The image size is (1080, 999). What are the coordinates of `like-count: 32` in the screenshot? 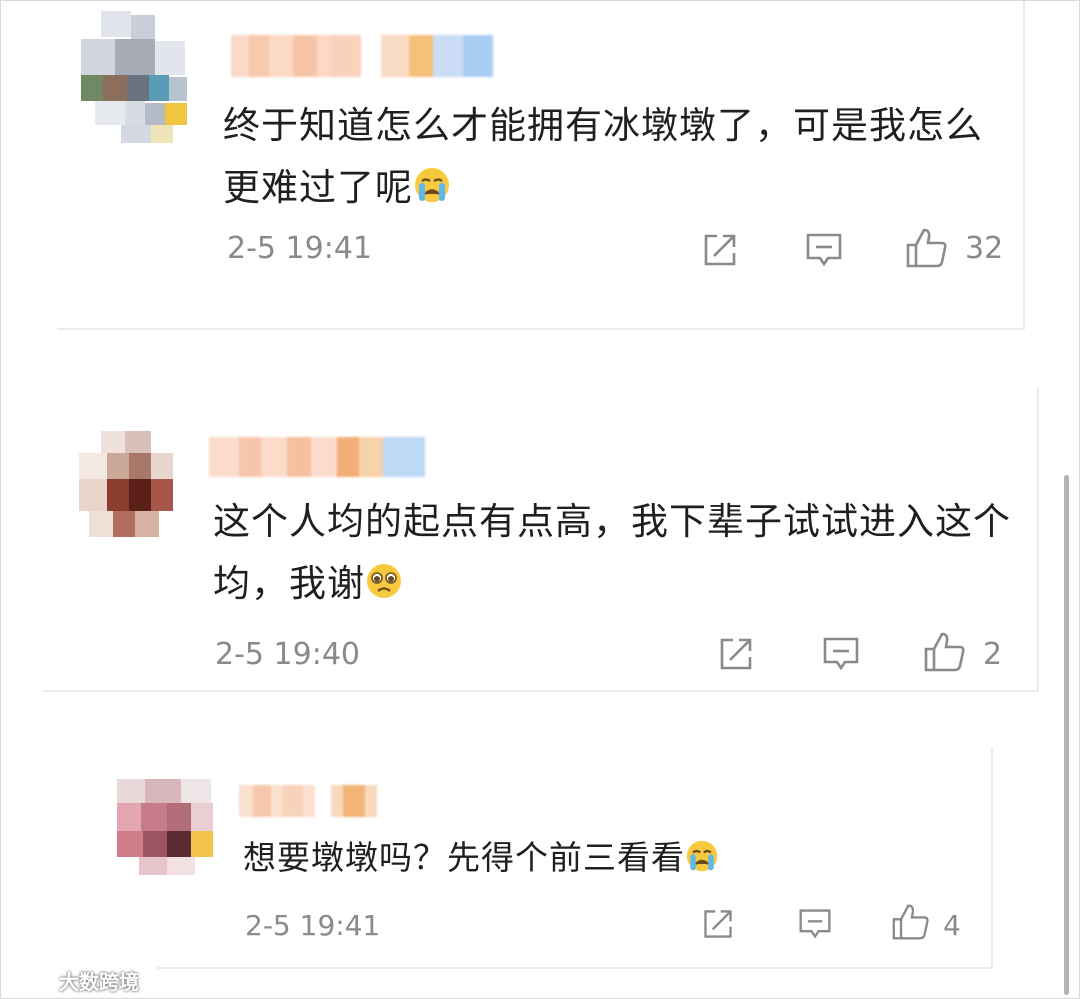 It's located at (984, 248).